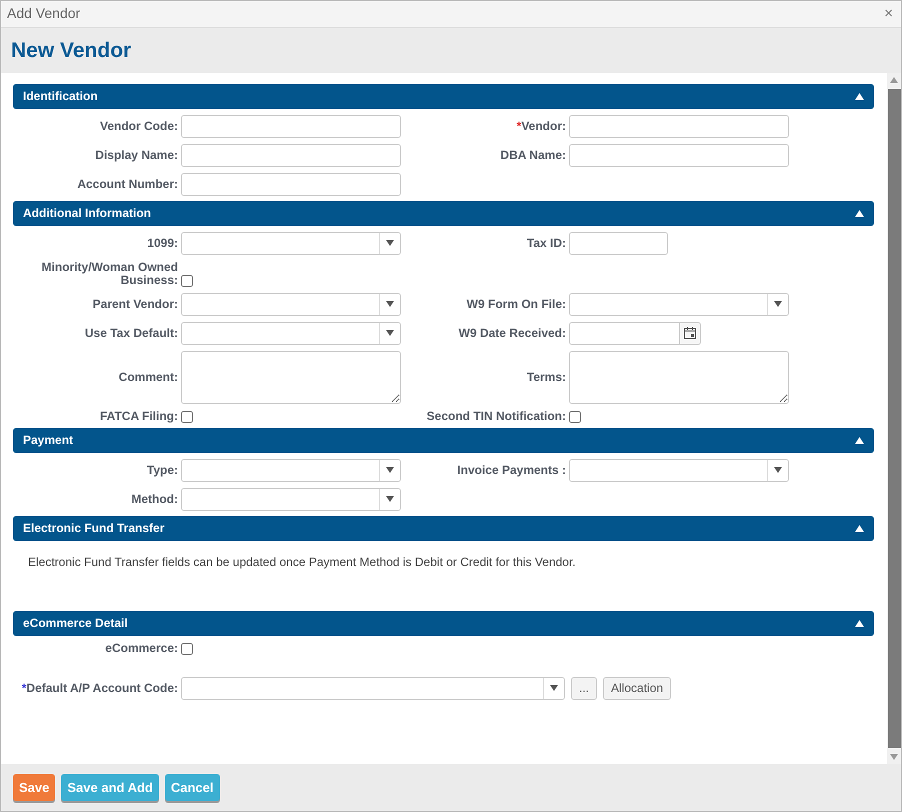 This screenshot has width=902, height=812. Describe the element at coordinates (87, 213) in the screenshot. I see `section-title: Additional Information` at that location.